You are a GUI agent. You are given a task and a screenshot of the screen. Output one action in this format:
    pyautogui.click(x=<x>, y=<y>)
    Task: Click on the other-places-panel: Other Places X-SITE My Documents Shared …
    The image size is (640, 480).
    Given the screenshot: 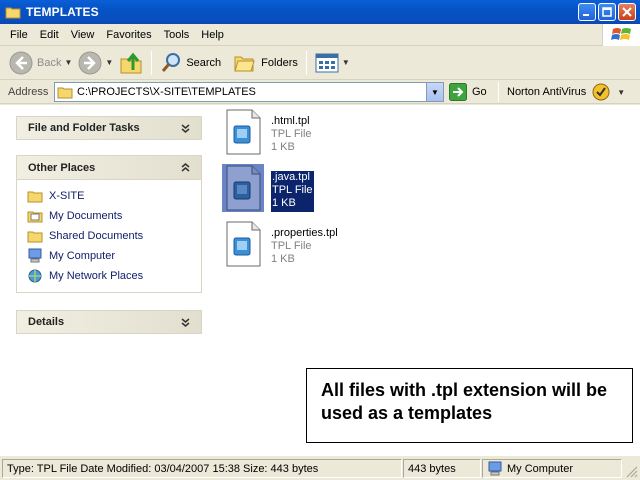 What is the action you would take?
    pyautogui.click(x=109, y=224)
    